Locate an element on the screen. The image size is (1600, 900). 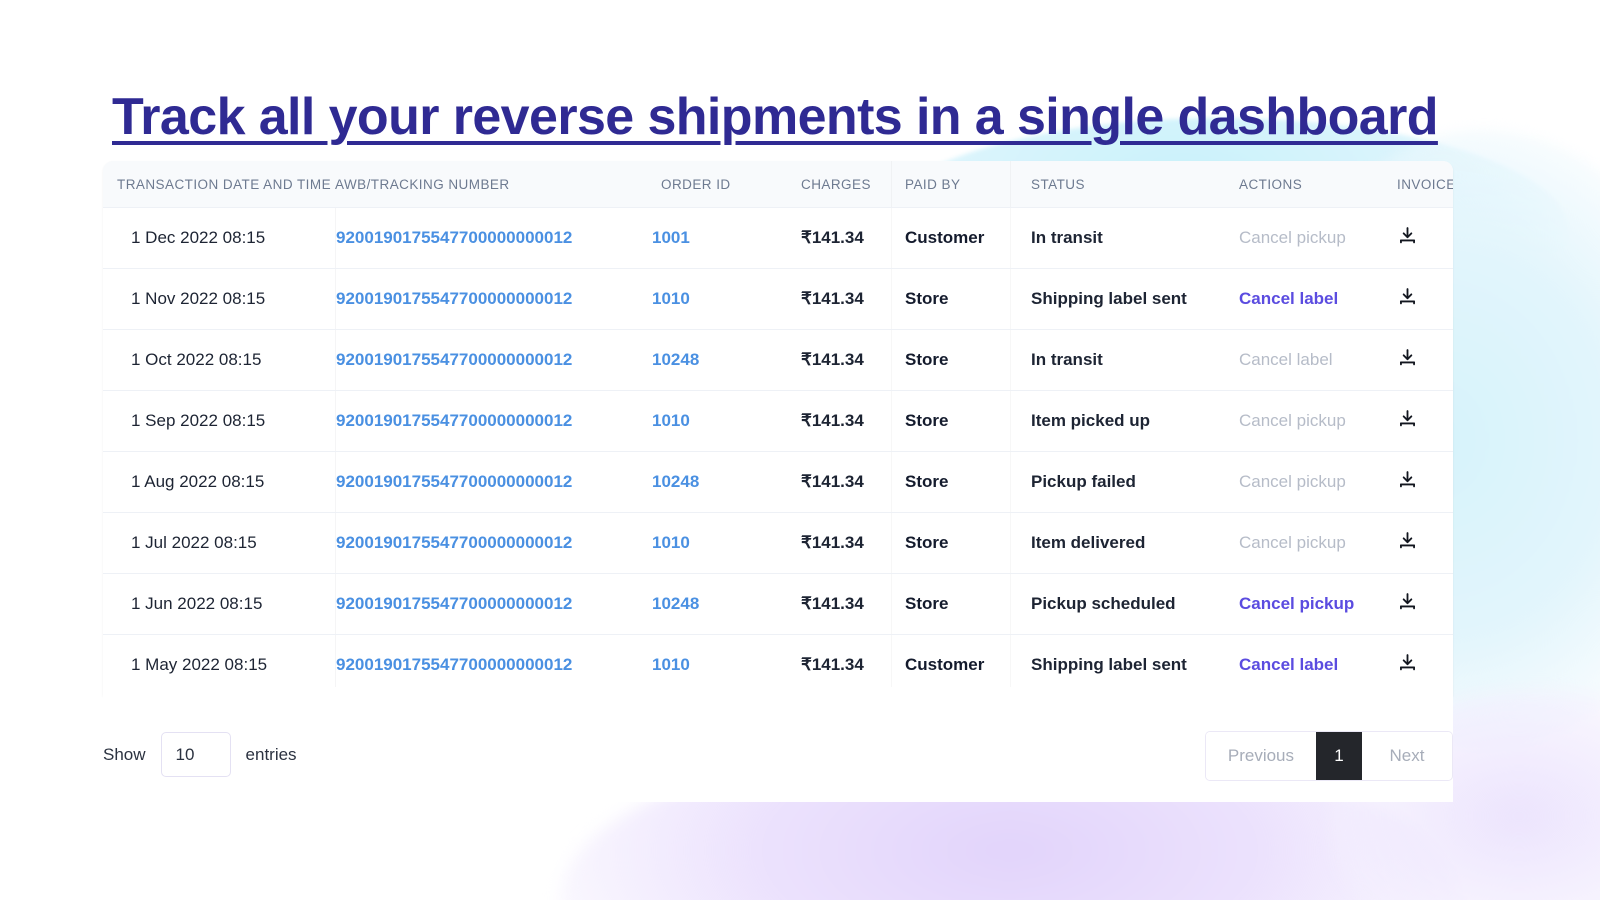
column-header-order-id: ORDER ID is located at coordinates (710, 184).